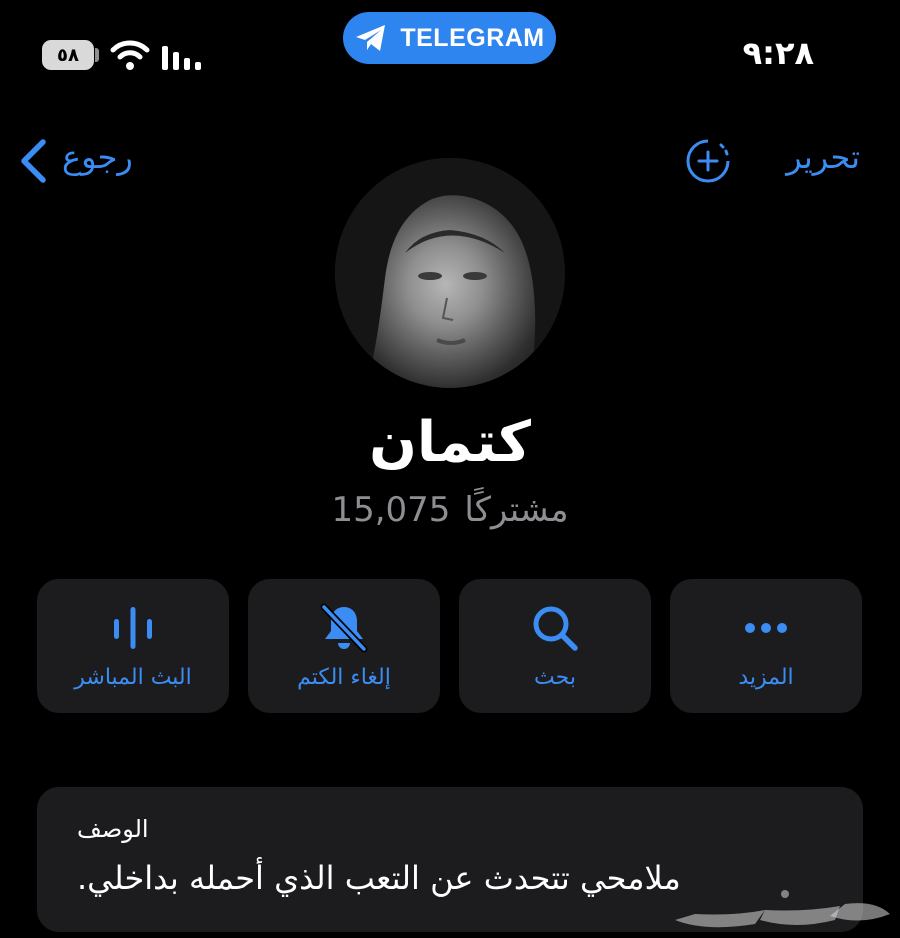 This screenshot has width=900, height=938. What do you see at coordinates (766, 628) in the screenshot?
I see `more-icon` at bounding box center [766, 628].